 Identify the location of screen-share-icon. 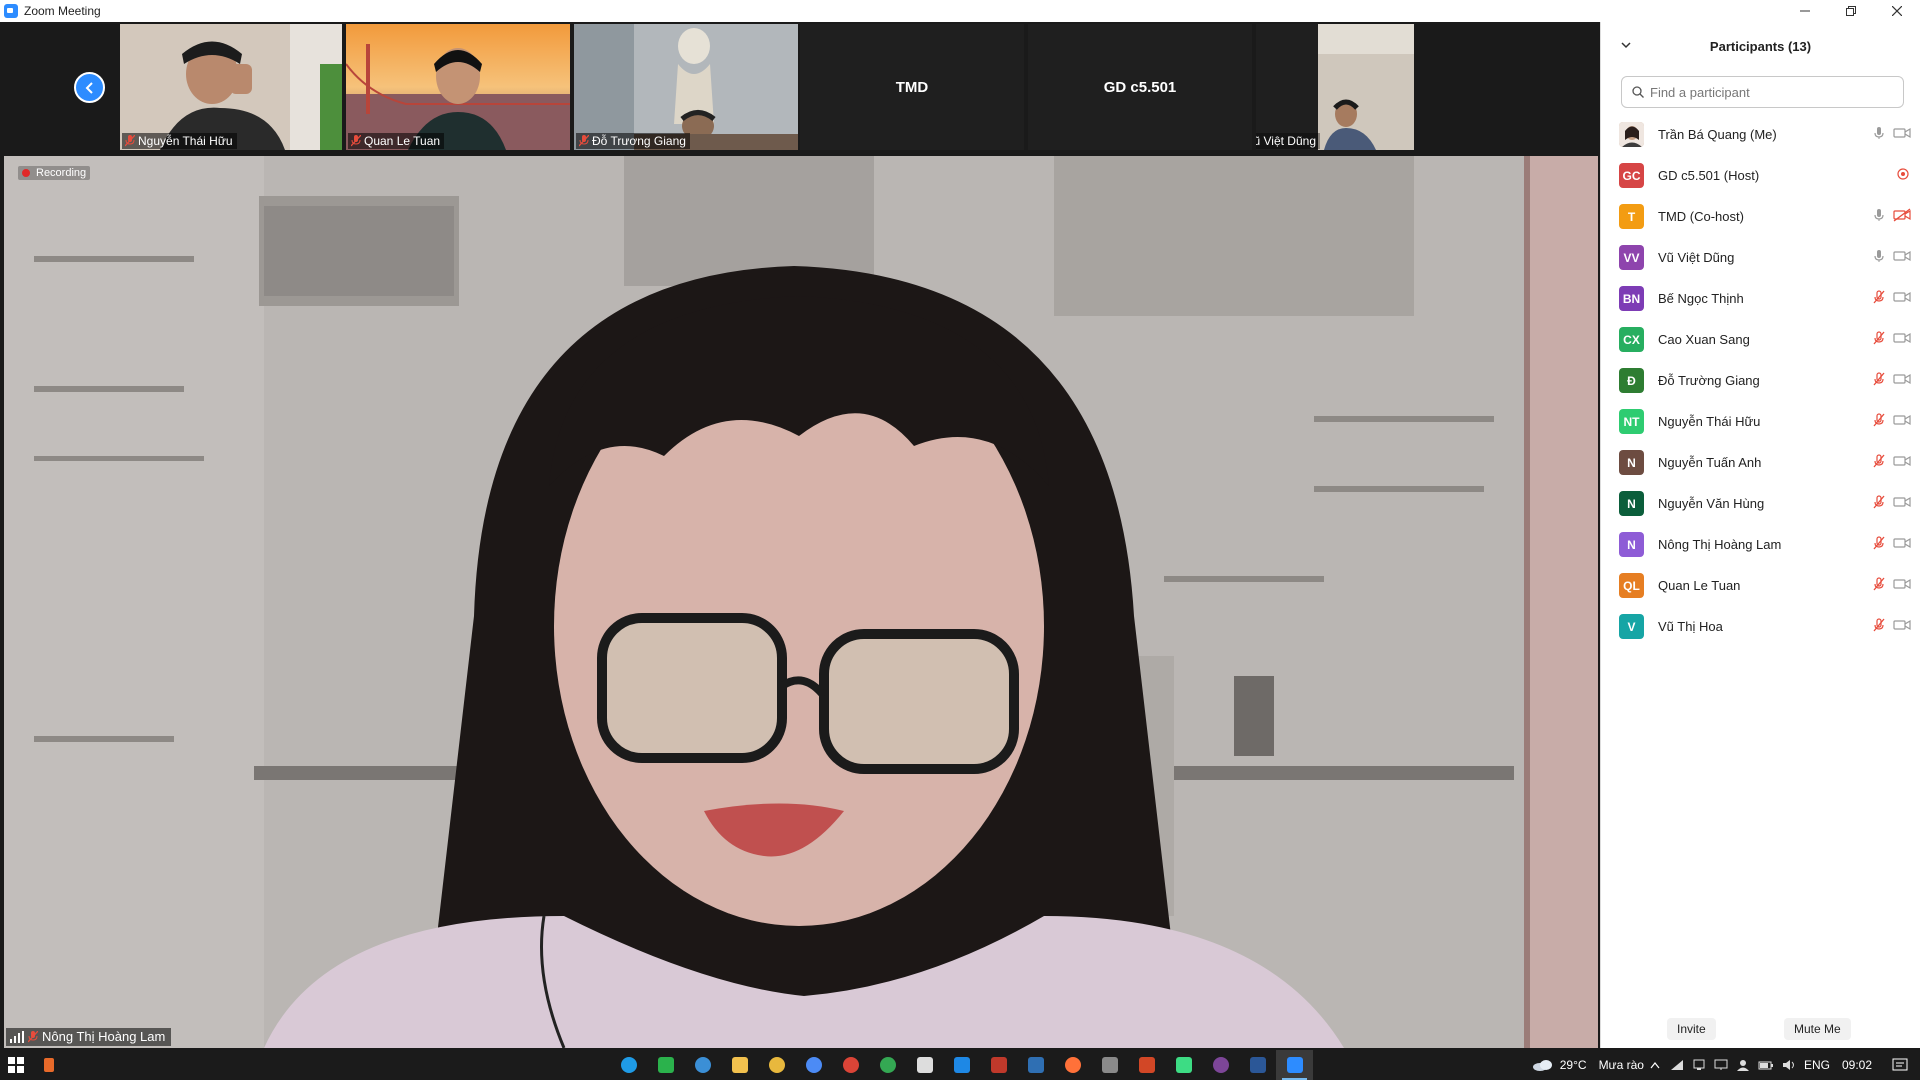
(1903, 174).